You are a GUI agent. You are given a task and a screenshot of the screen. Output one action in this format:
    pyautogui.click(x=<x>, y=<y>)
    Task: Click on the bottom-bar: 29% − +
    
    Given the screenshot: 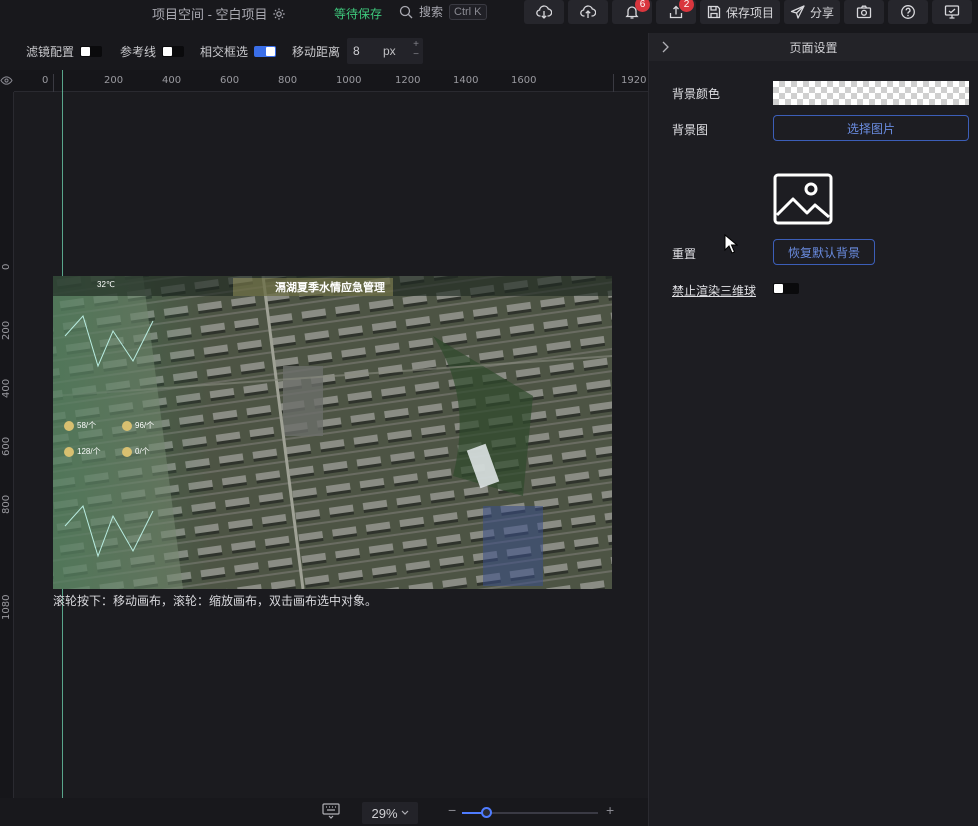 What is the action you would take?
    pyautogui.click(x=324, y=812)
    